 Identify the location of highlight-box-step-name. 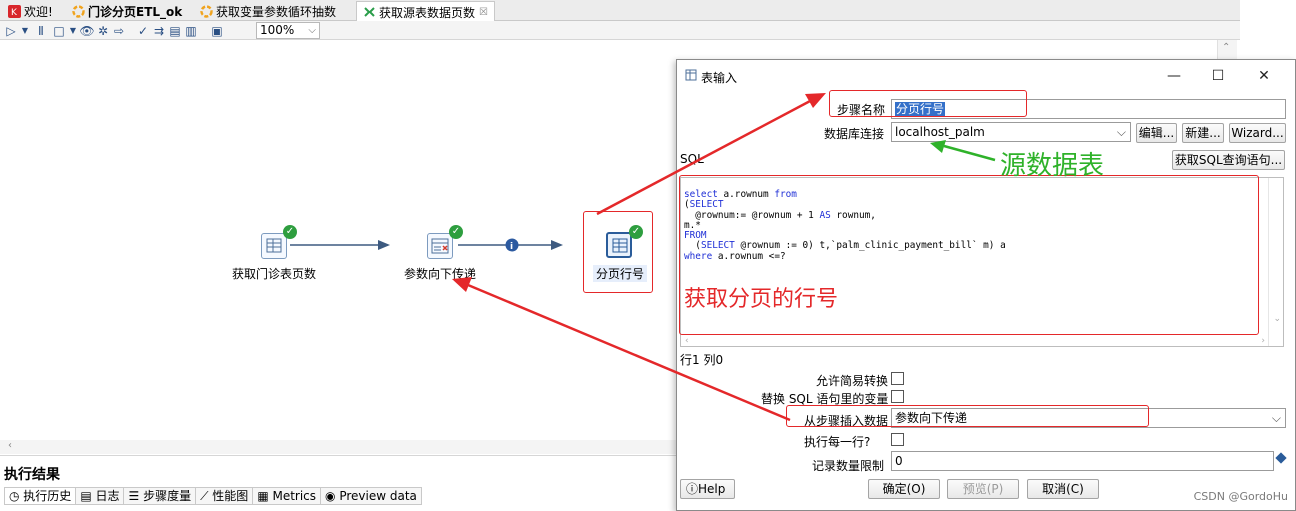
(928, 103).